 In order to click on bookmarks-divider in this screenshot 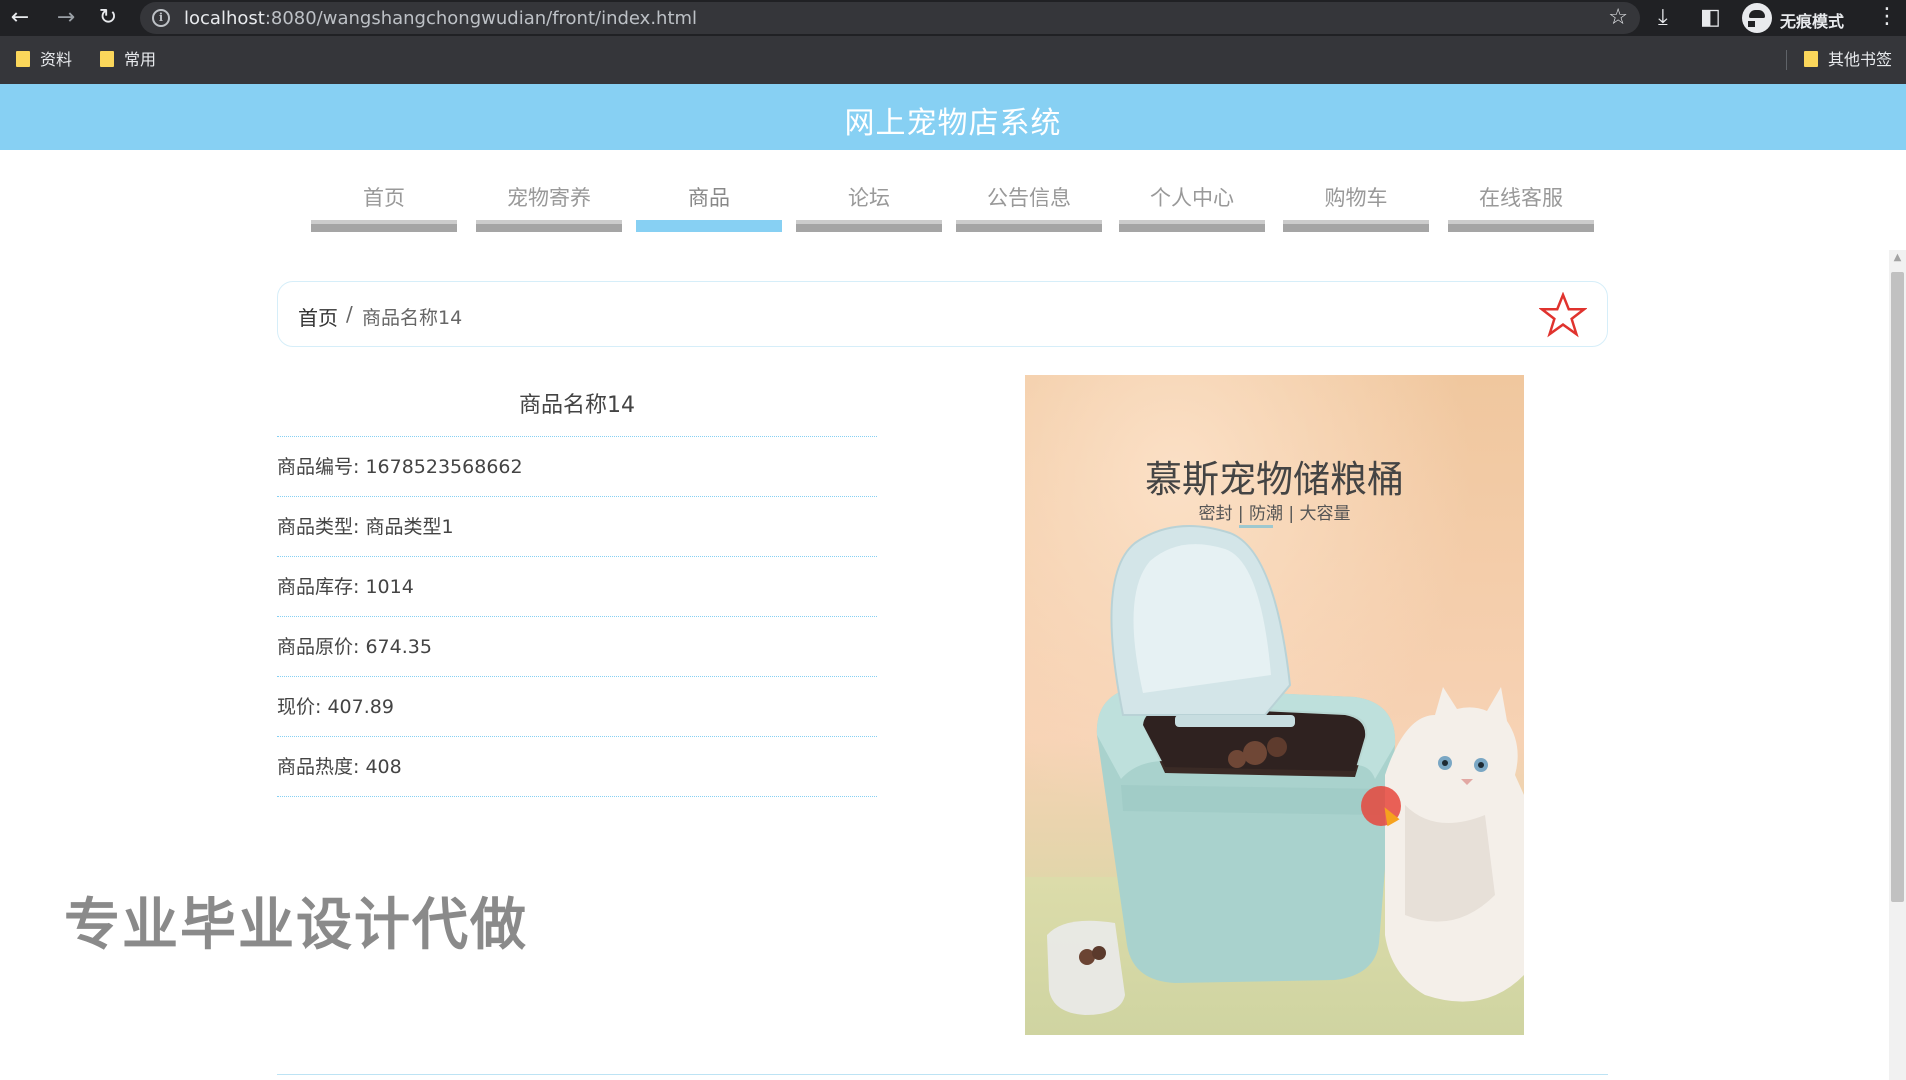, I will do `click(1786, 60)`.